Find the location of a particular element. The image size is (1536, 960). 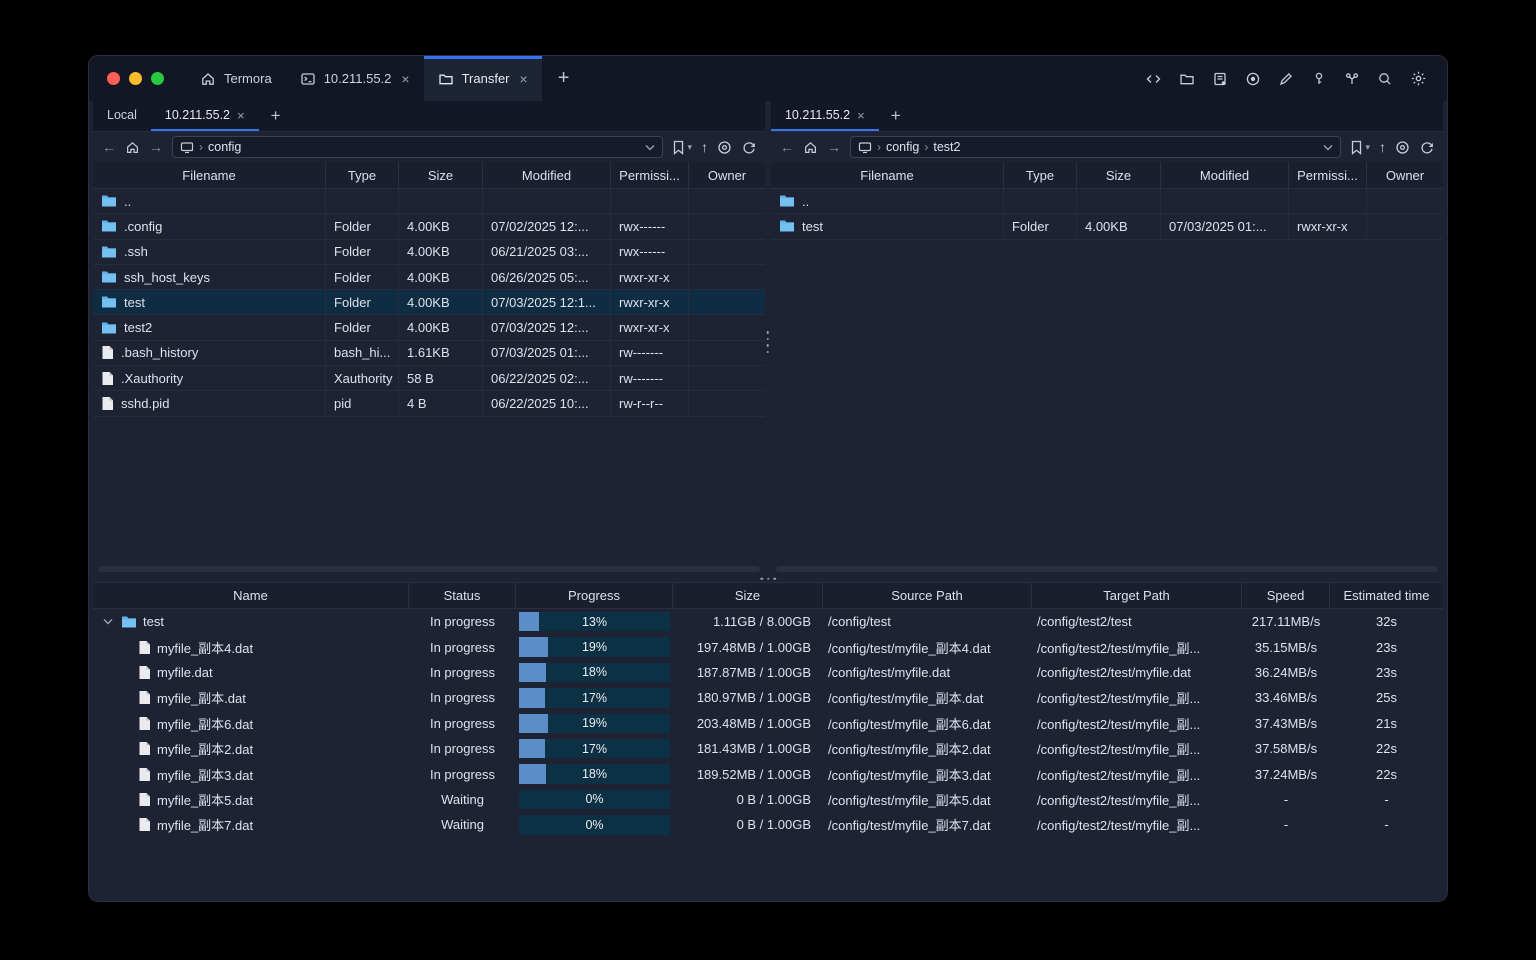

column-header: Progress is located at coordinates (594, 595).